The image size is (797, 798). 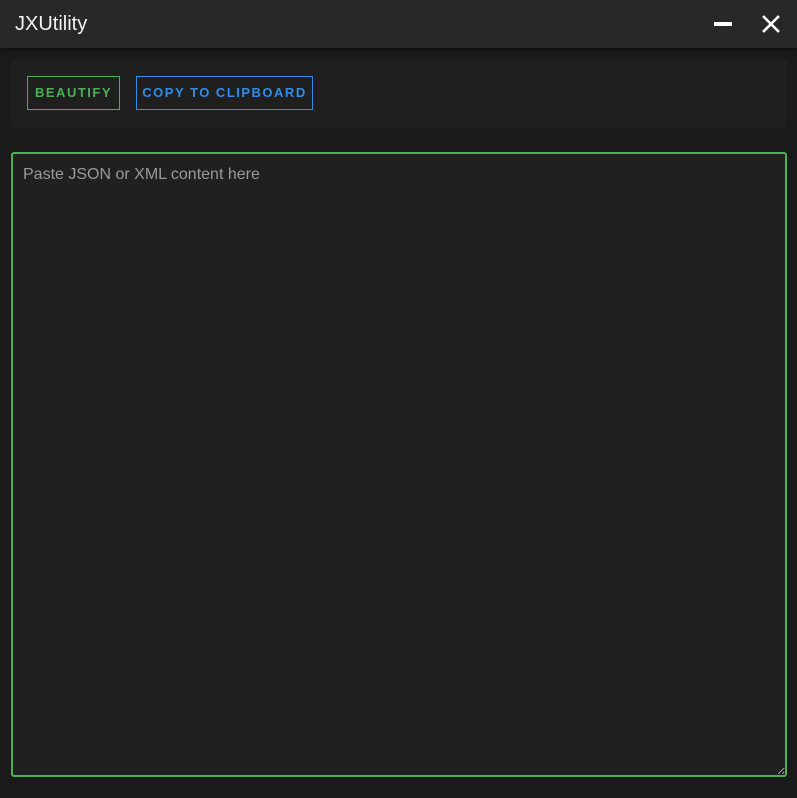 I want to click on copy-to-clipboard-button: COPY TO CLIPBOARD, so click(x=224, y=93).